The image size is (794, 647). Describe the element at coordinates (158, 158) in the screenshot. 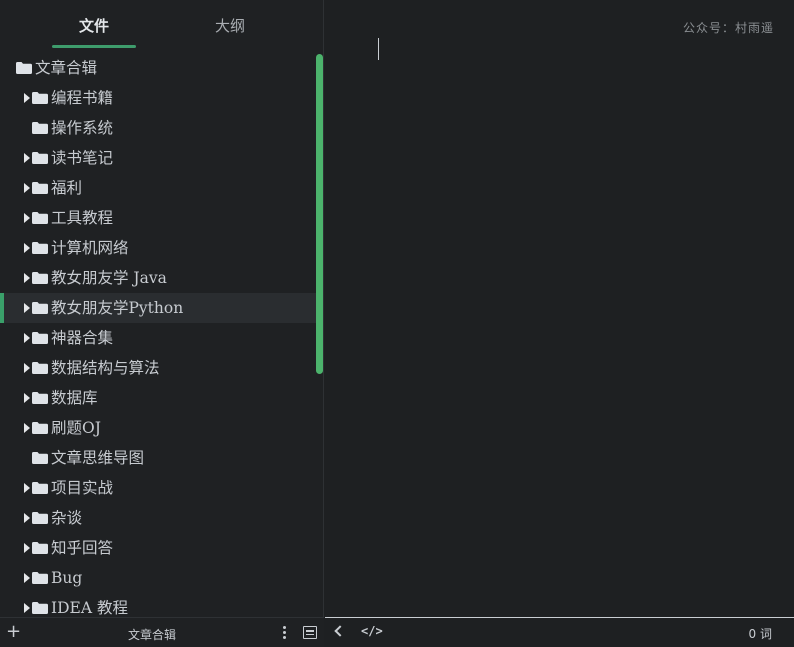

I see `tree-item: 读书笔记` at that location.